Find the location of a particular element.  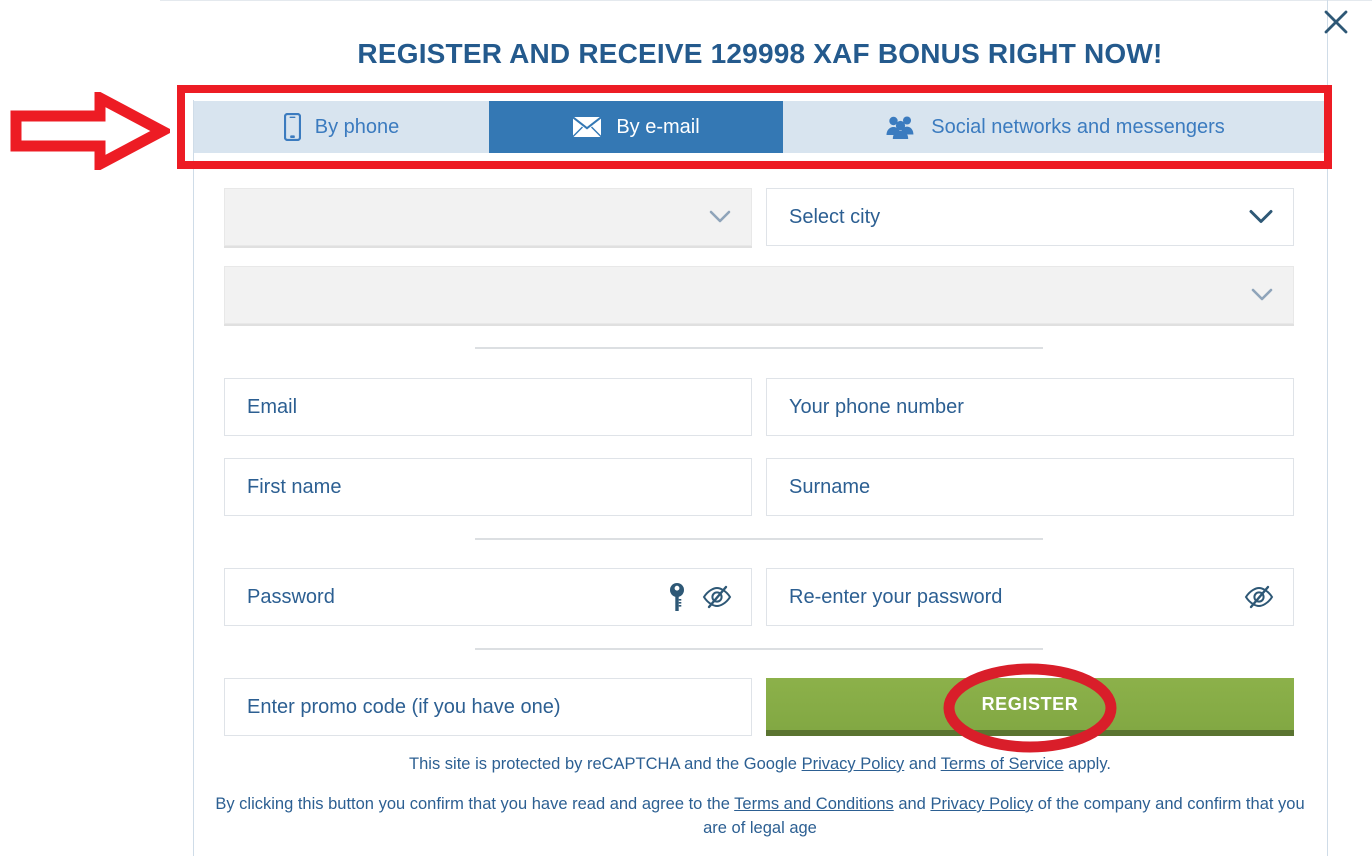

city-select-value: Select city is located at coordinates (835, 216).